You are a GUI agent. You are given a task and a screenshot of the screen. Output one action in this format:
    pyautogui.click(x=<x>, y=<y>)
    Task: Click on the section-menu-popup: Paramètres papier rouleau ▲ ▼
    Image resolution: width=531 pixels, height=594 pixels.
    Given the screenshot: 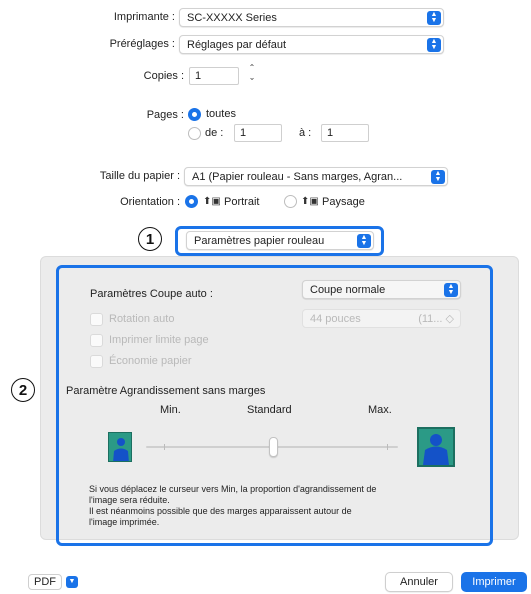 What is the action you would take?
    pyautogui.click(x=280, y=240)
    